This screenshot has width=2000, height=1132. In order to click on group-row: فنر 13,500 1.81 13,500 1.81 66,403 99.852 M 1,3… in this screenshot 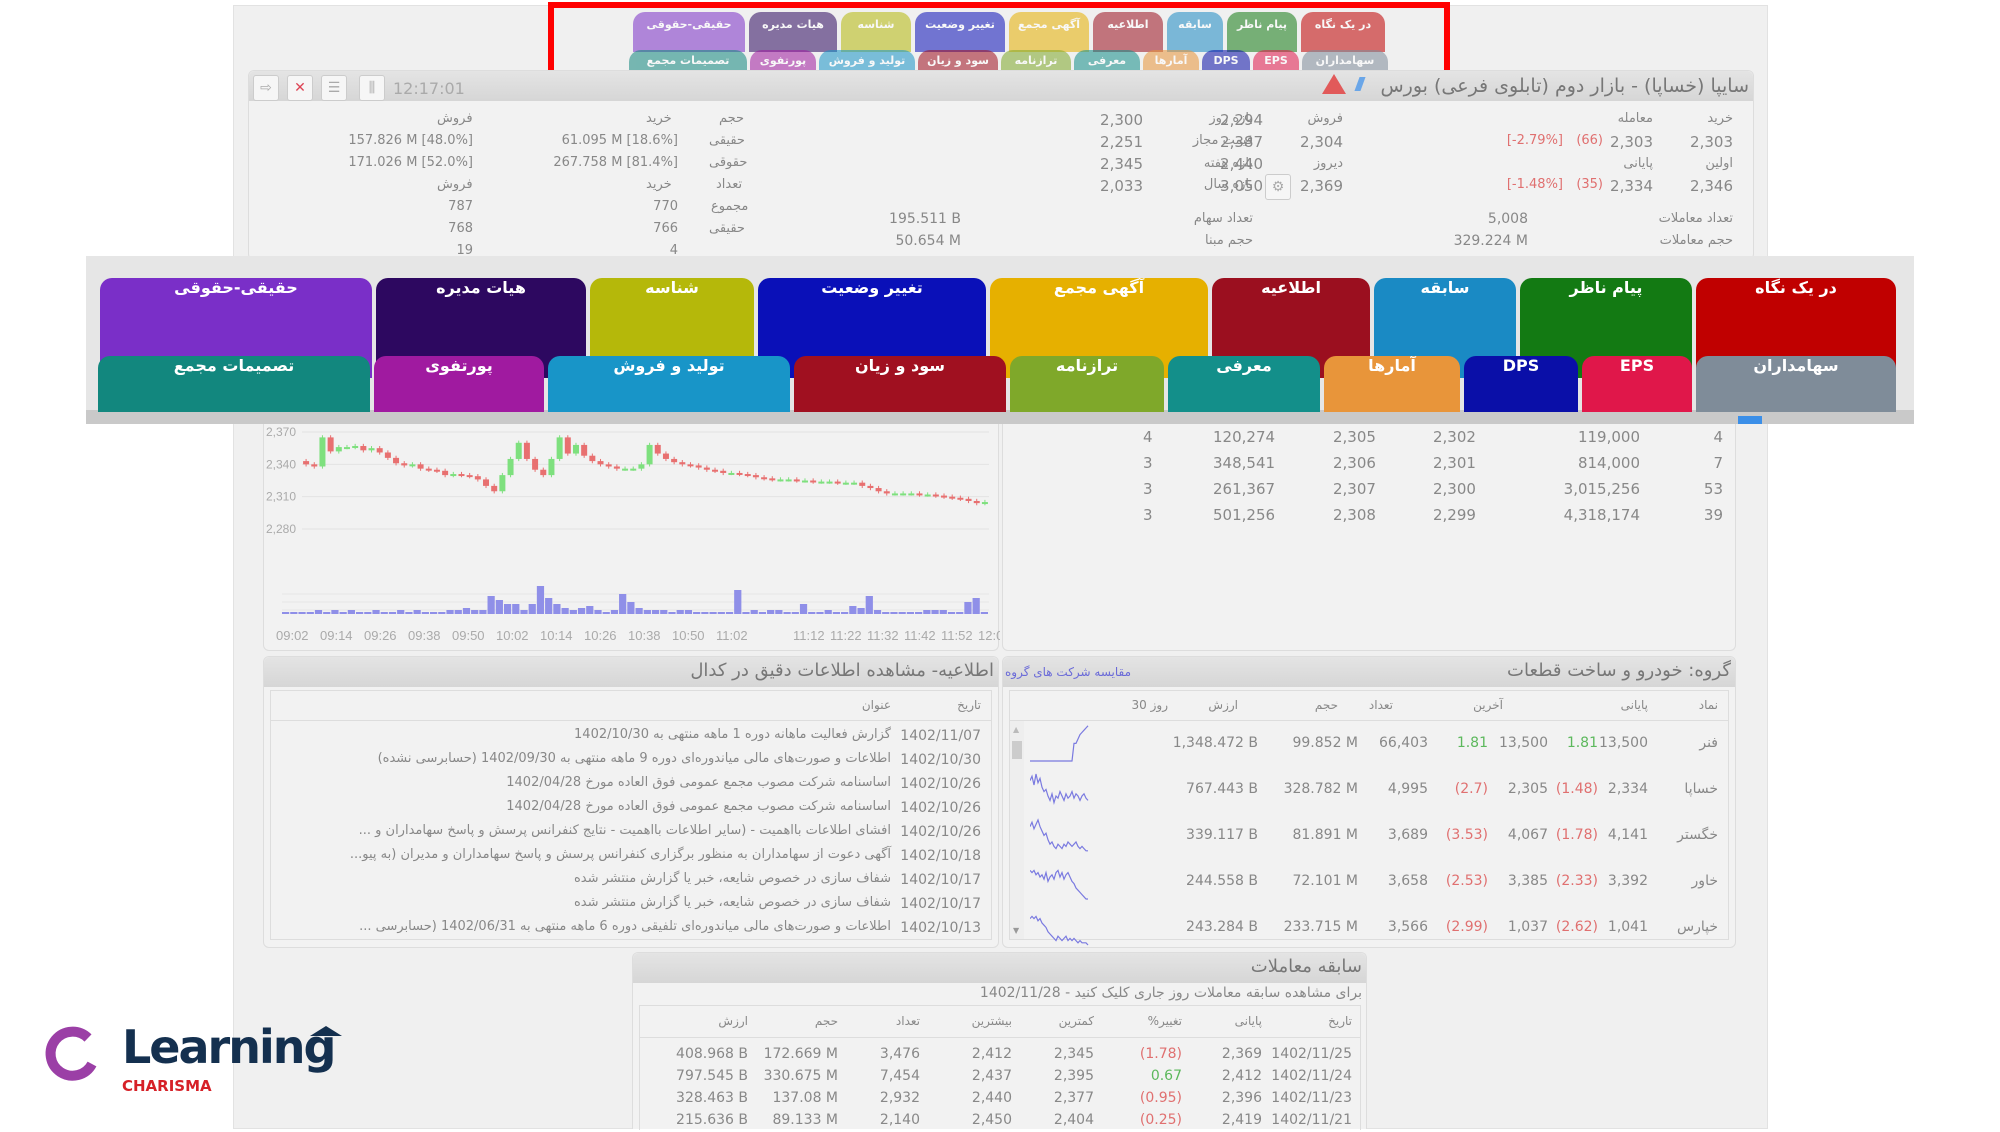, I will do `click(1377, 746)`.